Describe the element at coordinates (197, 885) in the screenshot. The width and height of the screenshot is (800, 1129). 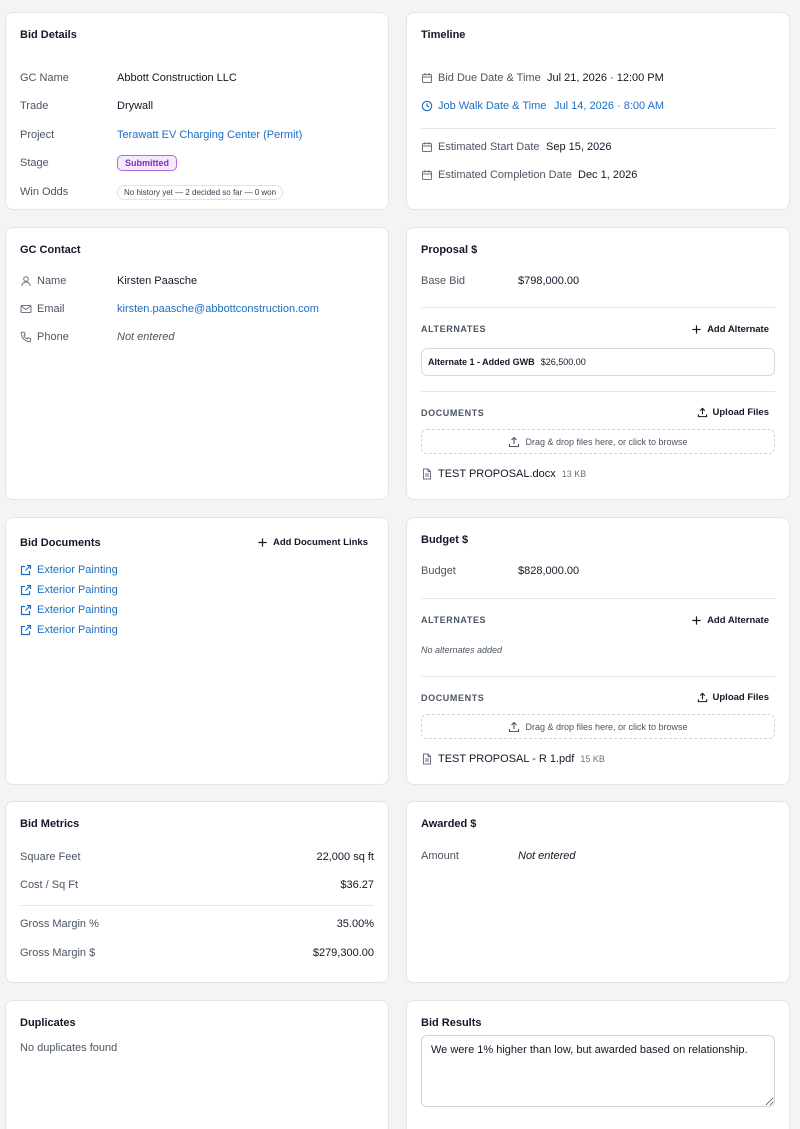
I see `cost-sqft-row: Cost / Sq Ft $36.27` at that location.